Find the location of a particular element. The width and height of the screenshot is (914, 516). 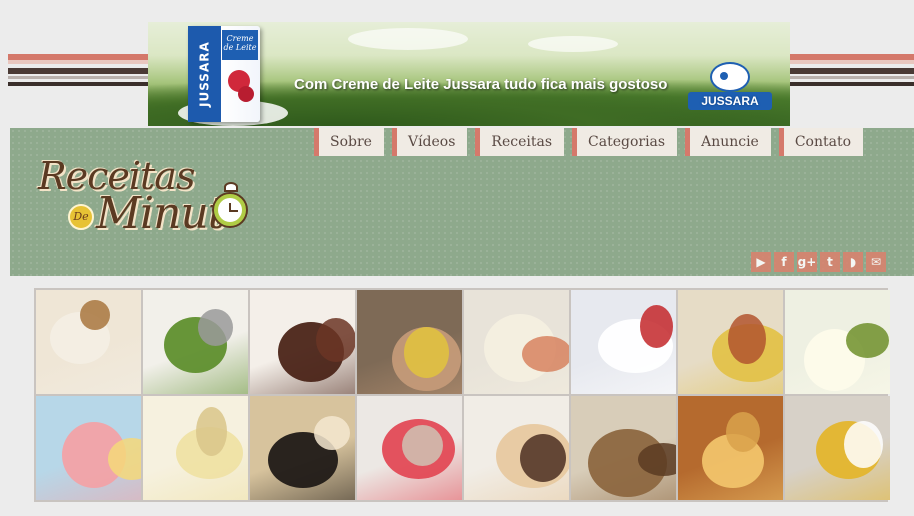

nav-item-sobre: Sobre is located at coordinates (349, 142).